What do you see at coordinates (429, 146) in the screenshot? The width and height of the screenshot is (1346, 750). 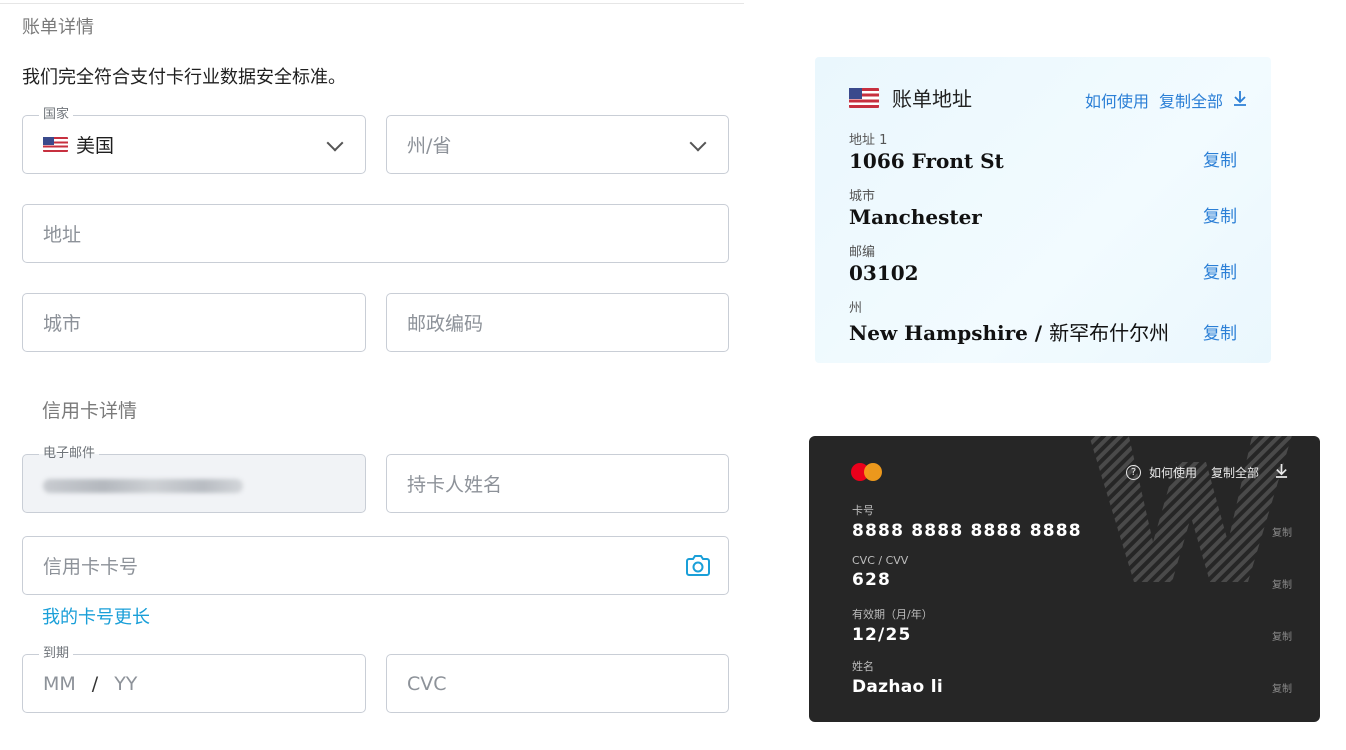 I see `state-placeholder: 州/省` at bounding box center [429, 146].